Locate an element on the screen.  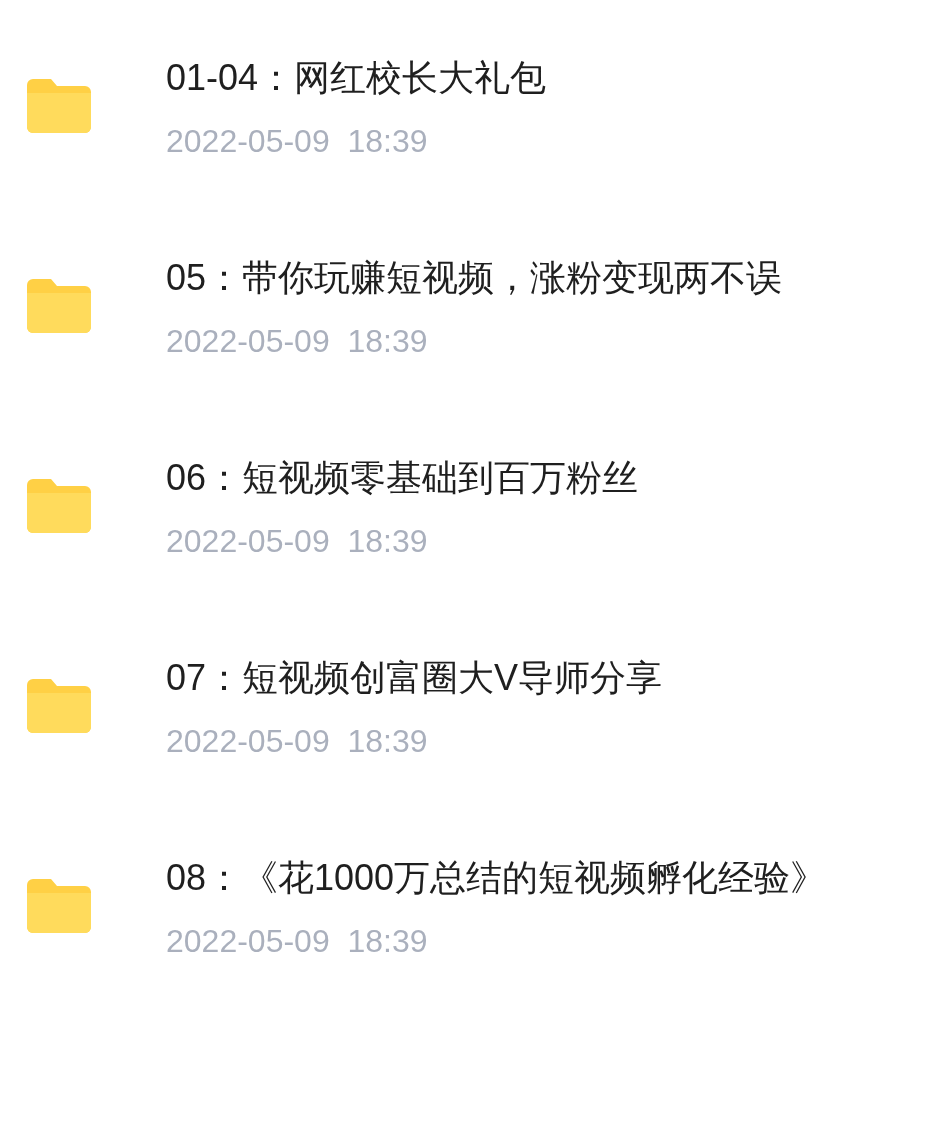
folder-name: 01-04：网红校长大礼包 is located at coordinates (516, 78).